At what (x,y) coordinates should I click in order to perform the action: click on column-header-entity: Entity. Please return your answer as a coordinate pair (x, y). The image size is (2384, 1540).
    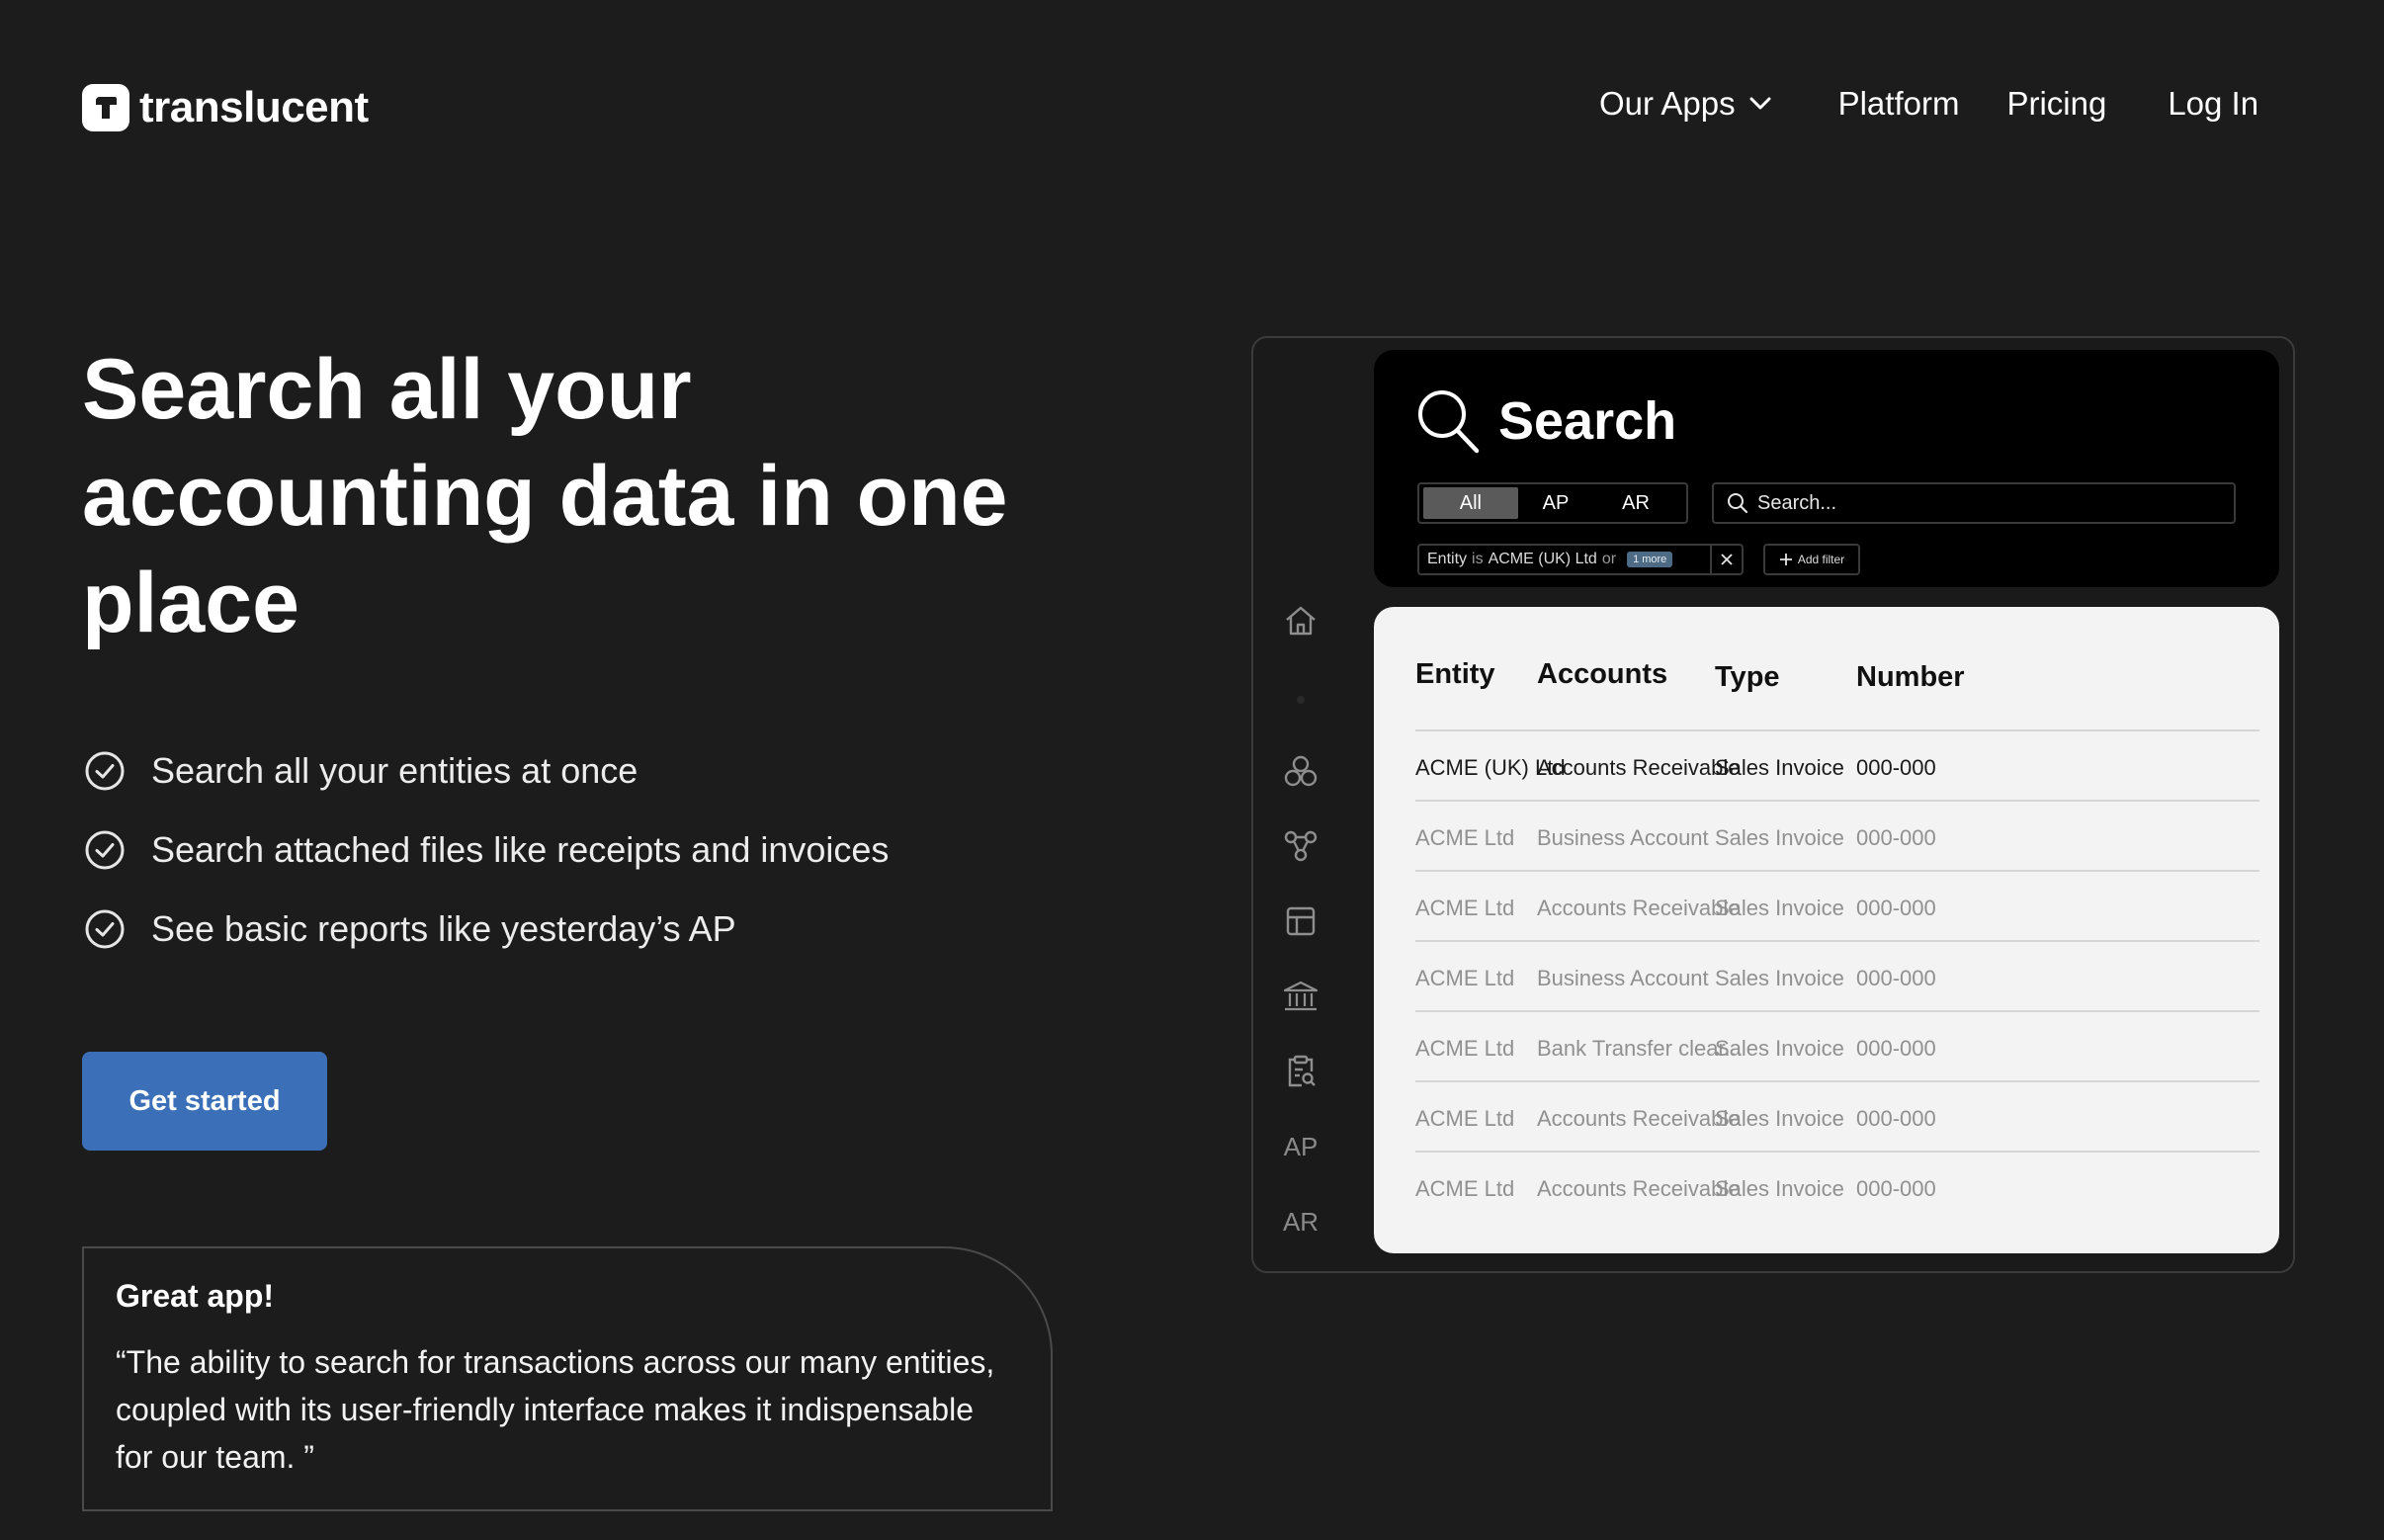
    Looking at the image, I should click on (1455, 675).